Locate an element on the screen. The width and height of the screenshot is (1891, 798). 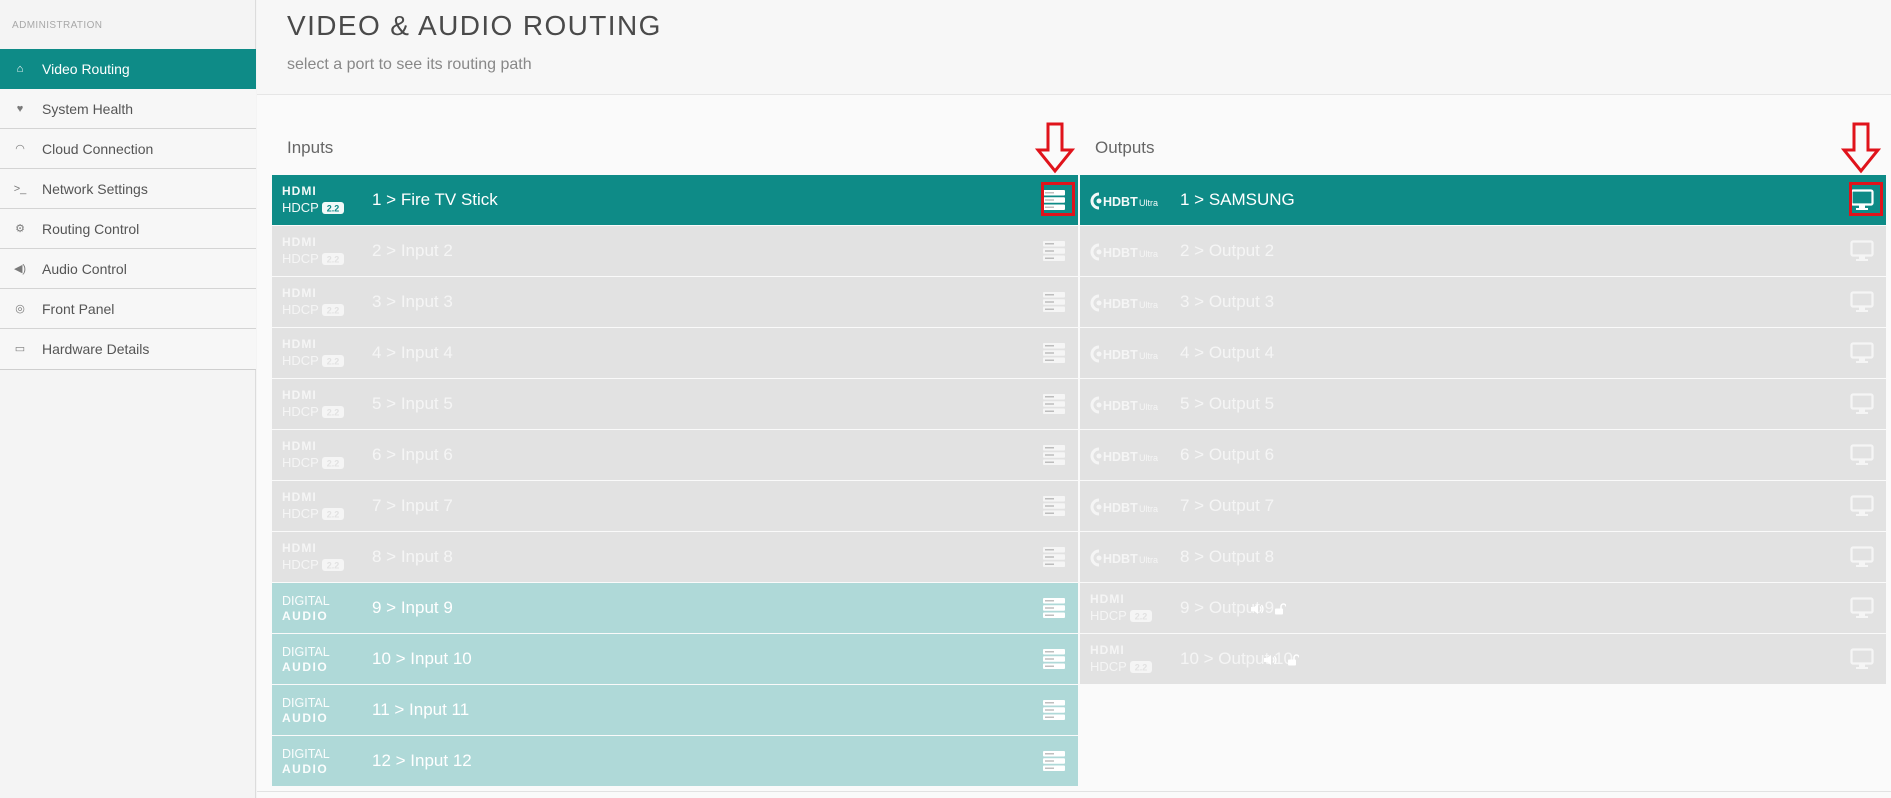
sidebar-item-network-settings: >_ Network Settings is located at coordinates (128, 189).